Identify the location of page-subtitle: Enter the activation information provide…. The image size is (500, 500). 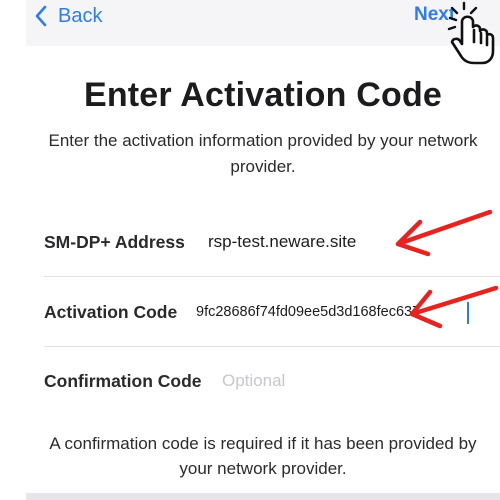
(263, 153).